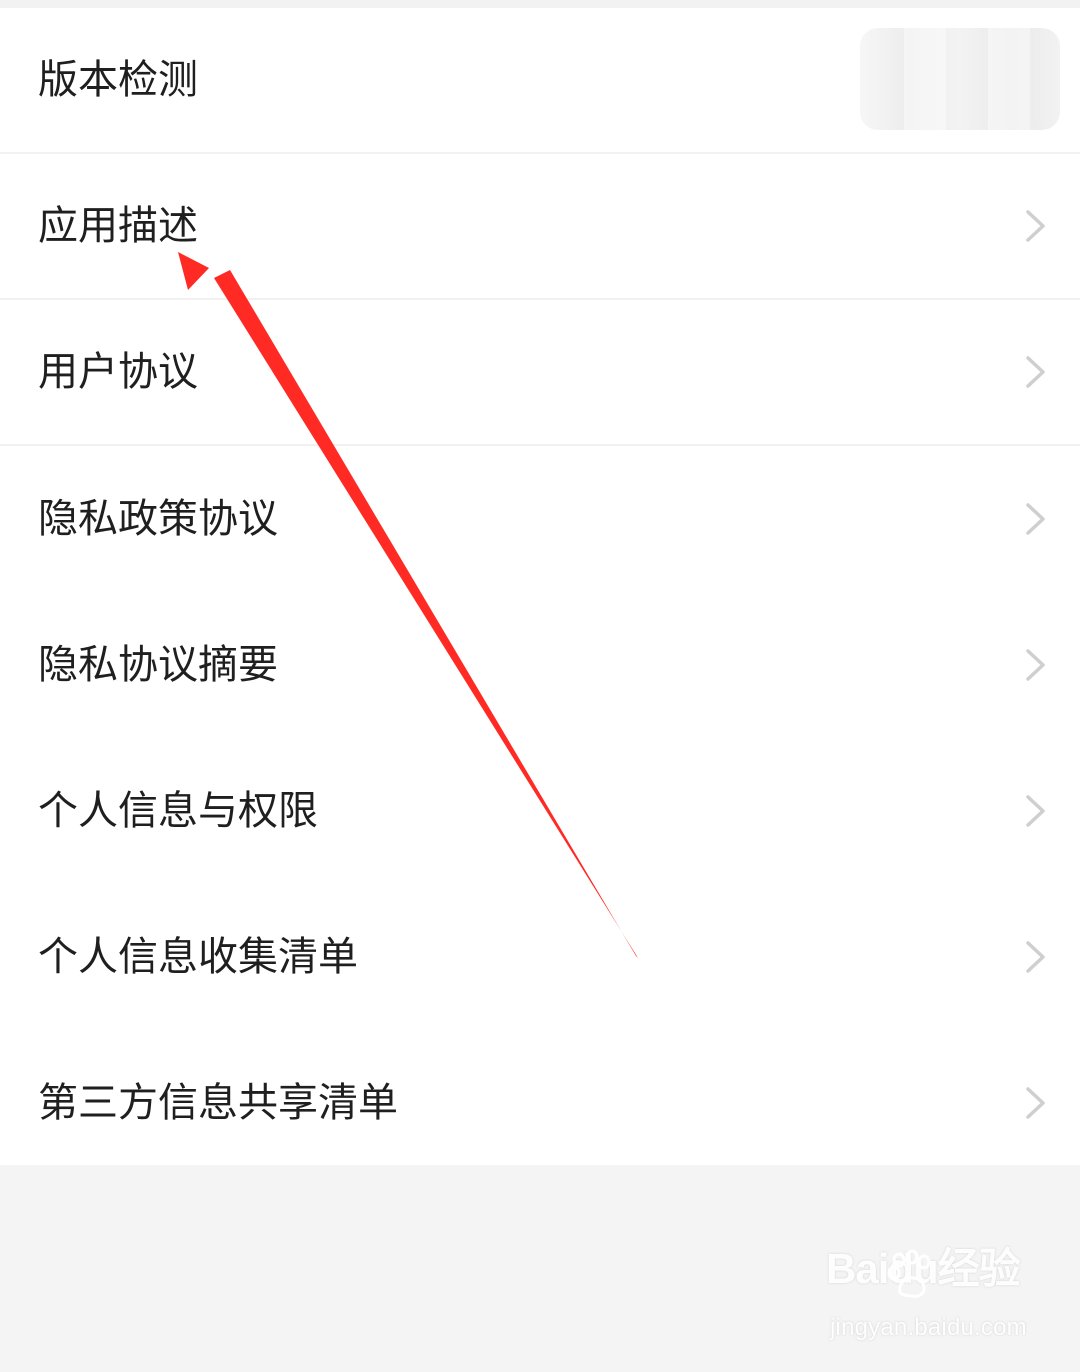 This screenshot has height=1372, width=1080. I want to click on settings-item-label: 用户协议, so click(118, 372).